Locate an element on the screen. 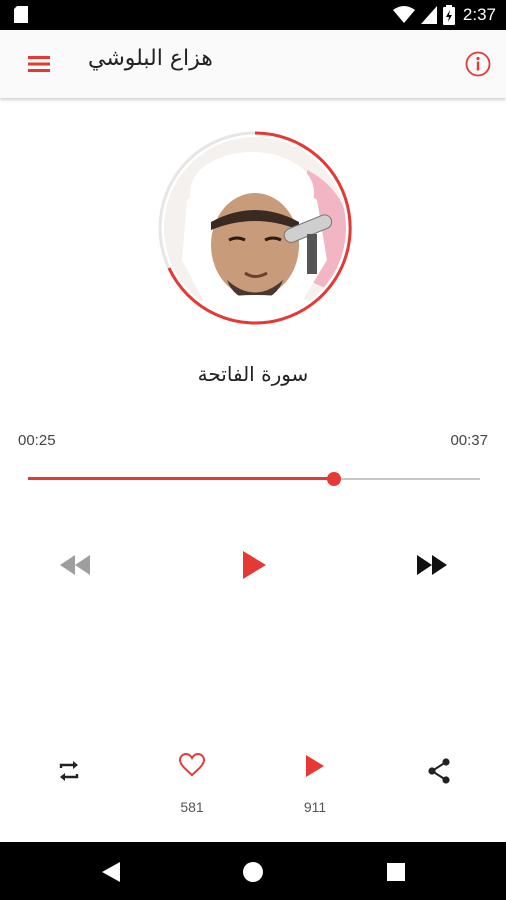  track-title: سورة الفاتحة is located at coordinates (253, 374).